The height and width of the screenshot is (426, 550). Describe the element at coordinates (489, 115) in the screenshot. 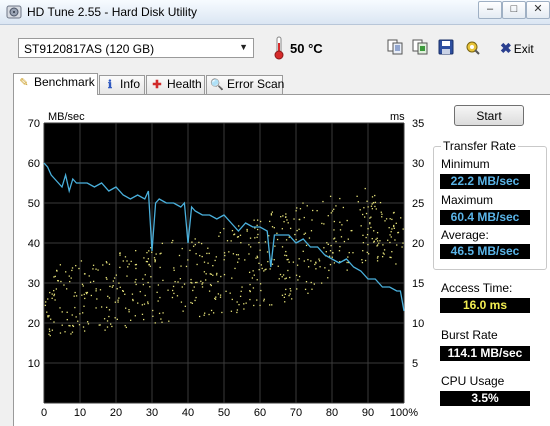

I see `start-button: Start` at that location.